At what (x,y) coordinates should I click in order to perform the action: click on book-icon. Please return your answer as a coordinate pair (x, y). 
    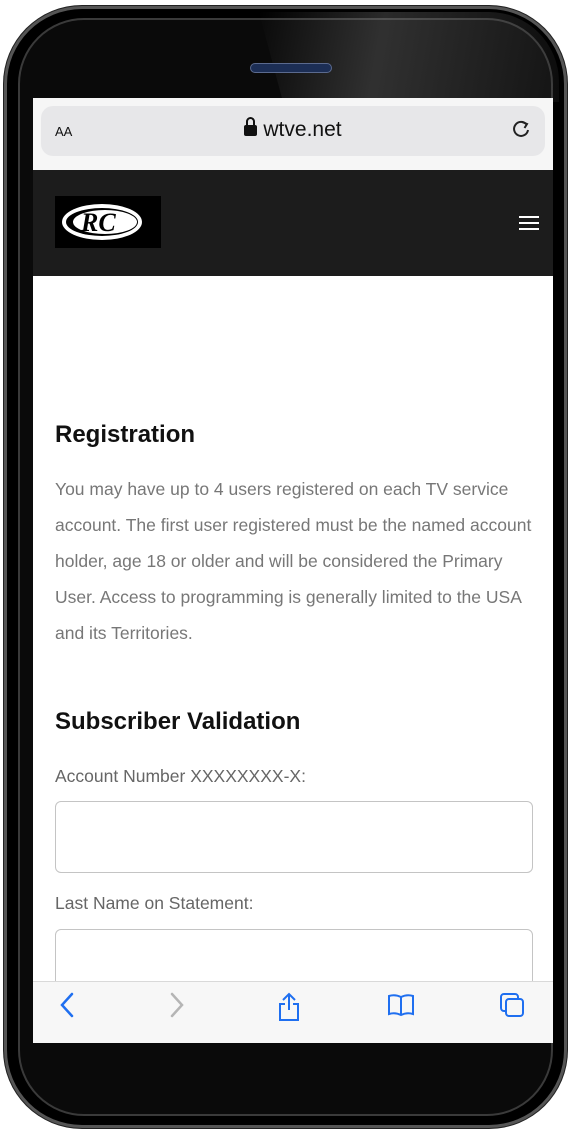
    Looking at the image, I should click on (401, 1005).